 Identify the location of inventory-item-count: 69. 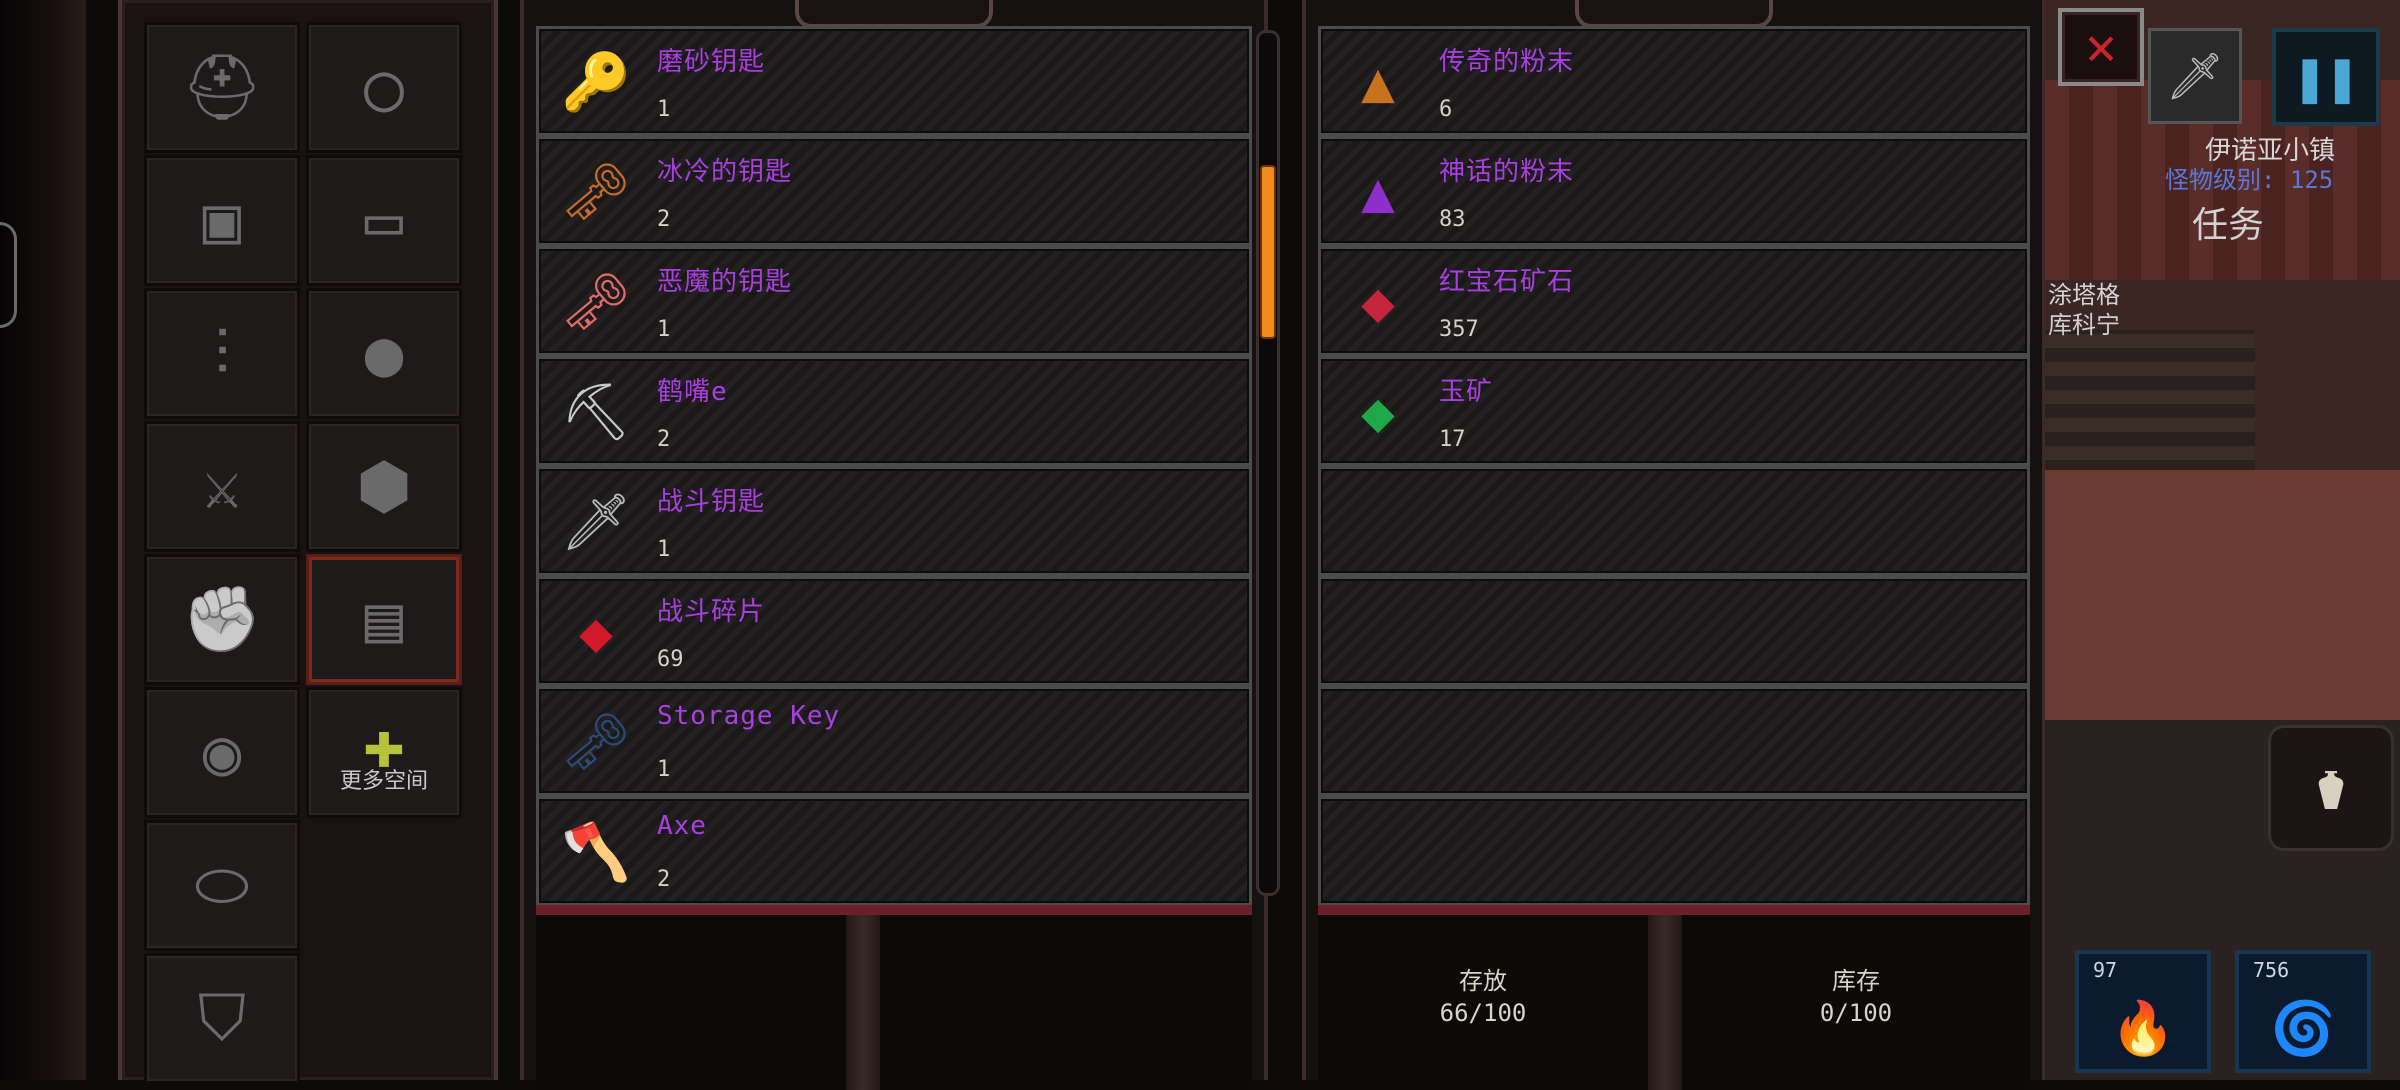
(670, 659).